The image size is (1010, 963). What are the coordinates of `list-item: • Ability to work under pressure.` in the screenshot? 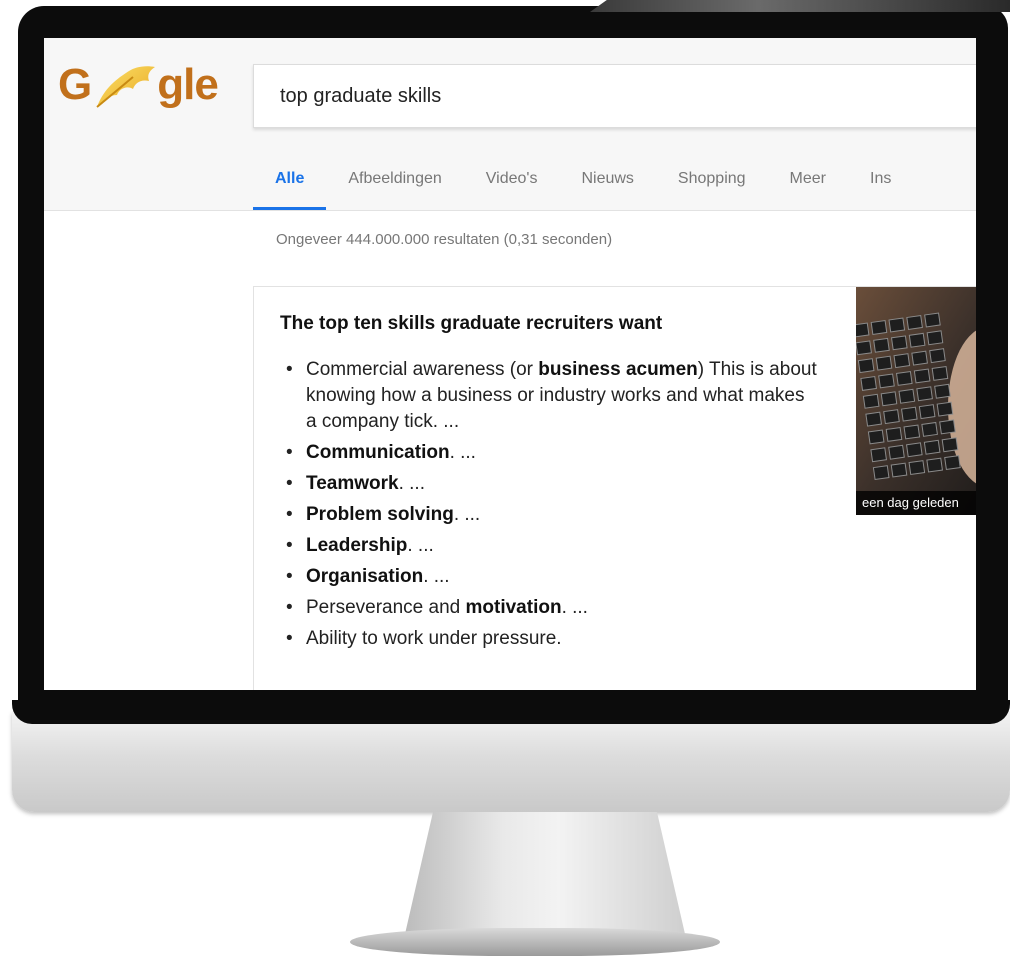 It's located at (550, 639).